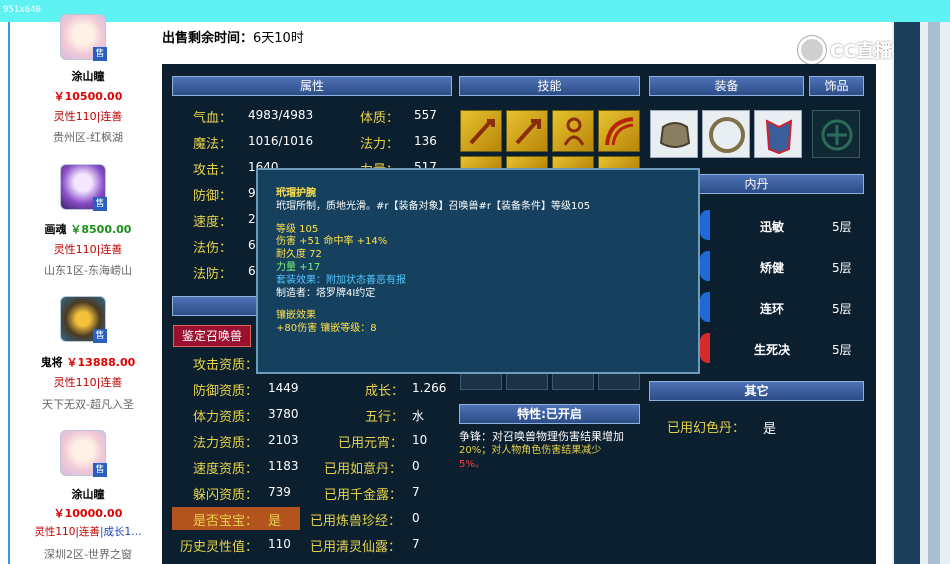 Image resolution: width=950 pixels, height=564 pixels. I want to click on tooltip-durability: 耐久度 72, so click(299, 255).